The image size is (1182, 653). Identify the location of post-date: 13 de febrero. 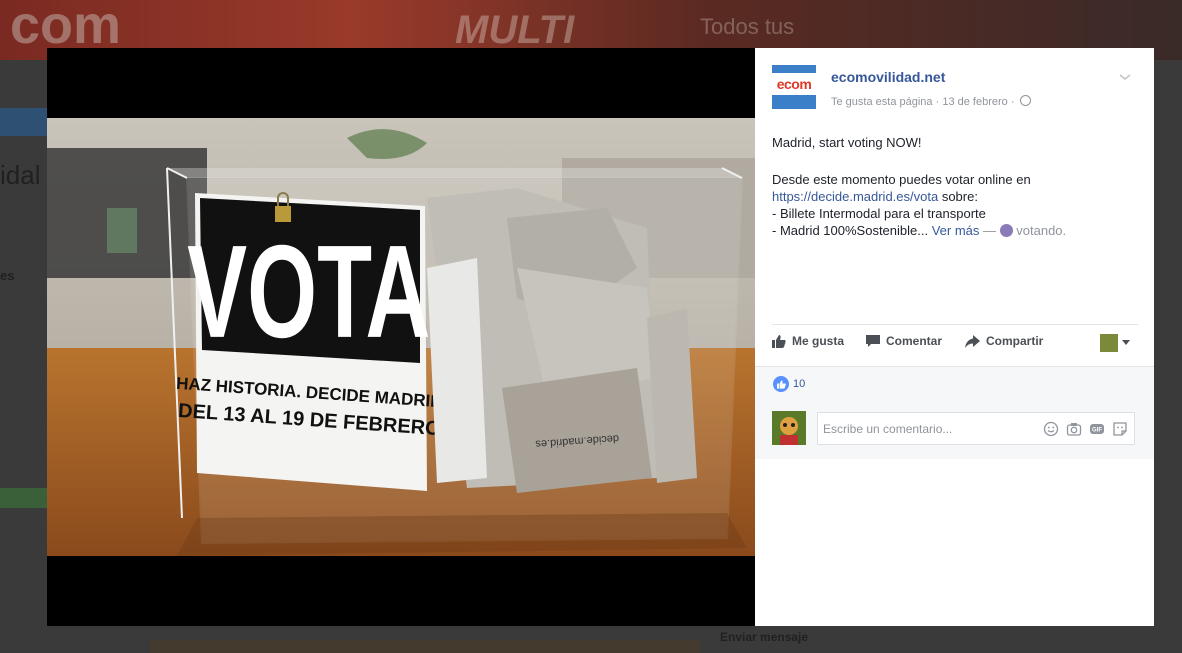
(974, 102).